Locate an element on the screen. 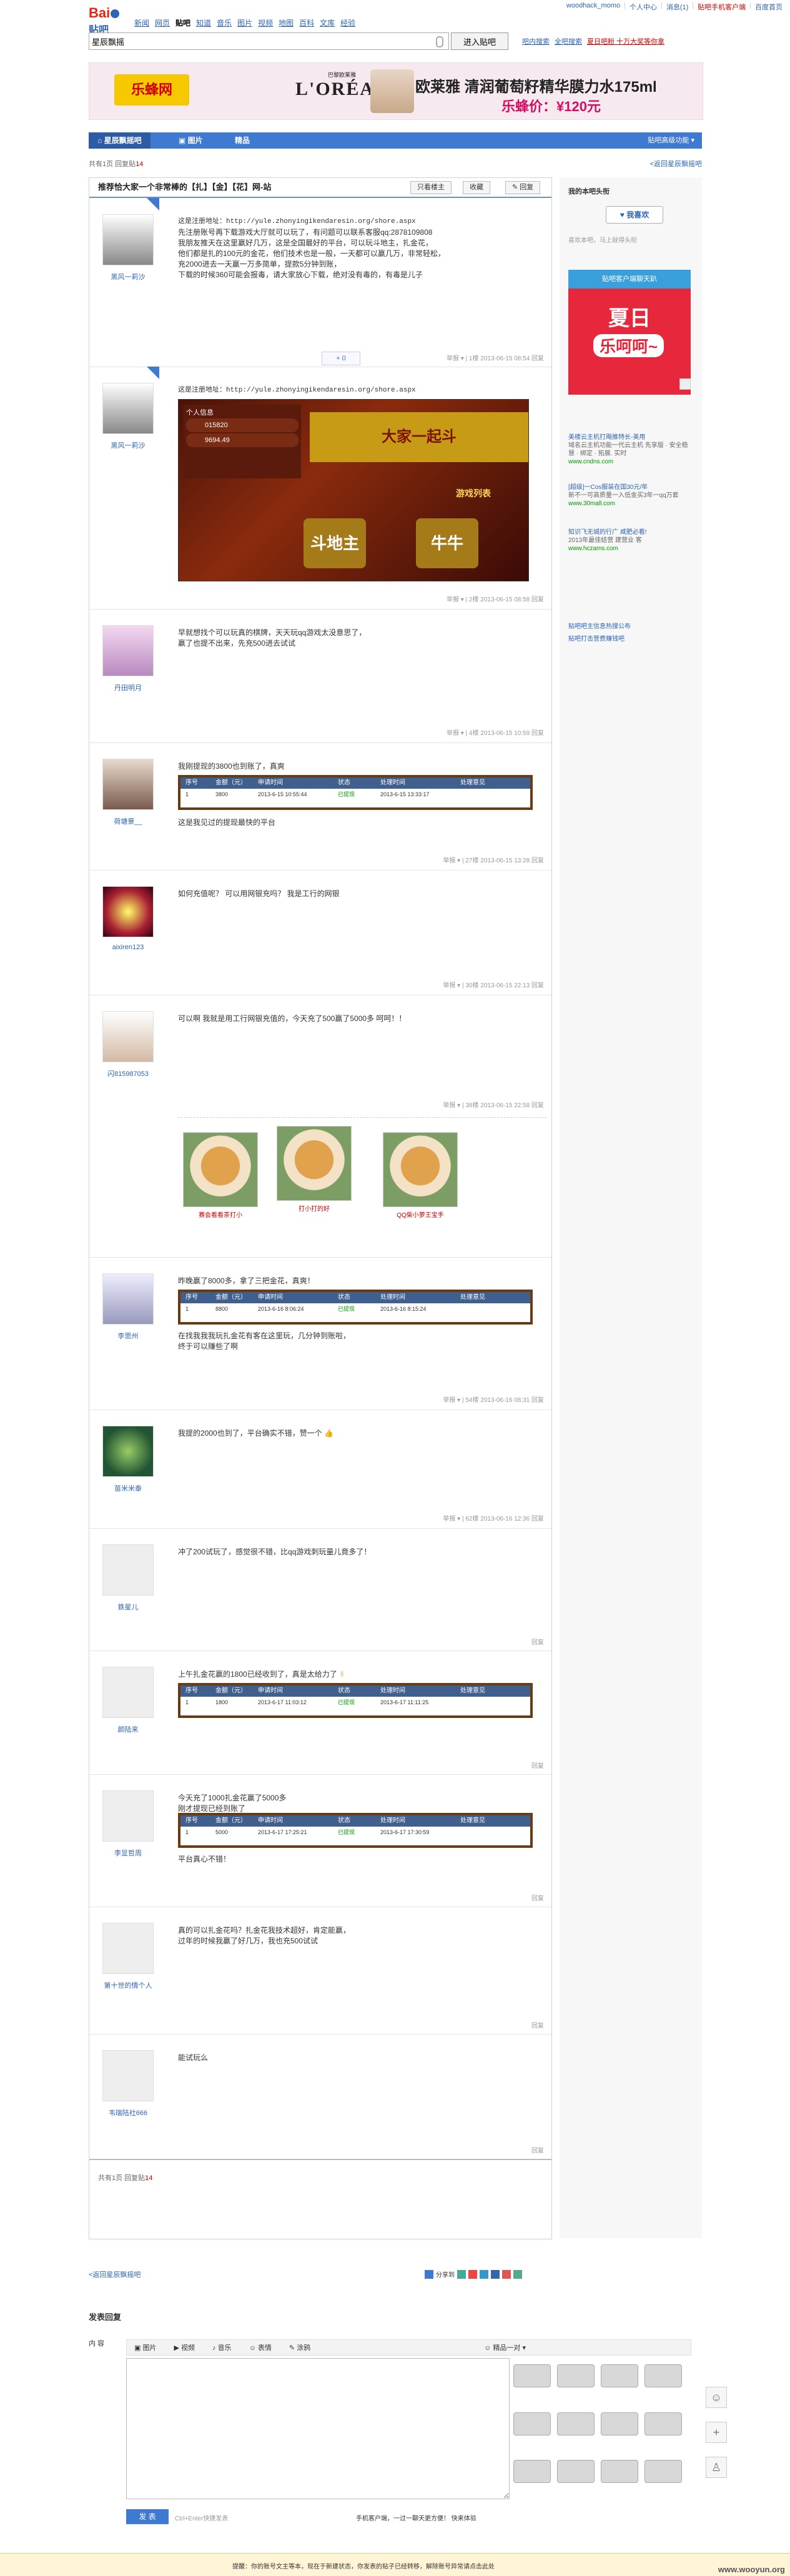 This screenshot has width=790, height=2576. username: 第十世的情个人 is located at coordinates (128, 1985).